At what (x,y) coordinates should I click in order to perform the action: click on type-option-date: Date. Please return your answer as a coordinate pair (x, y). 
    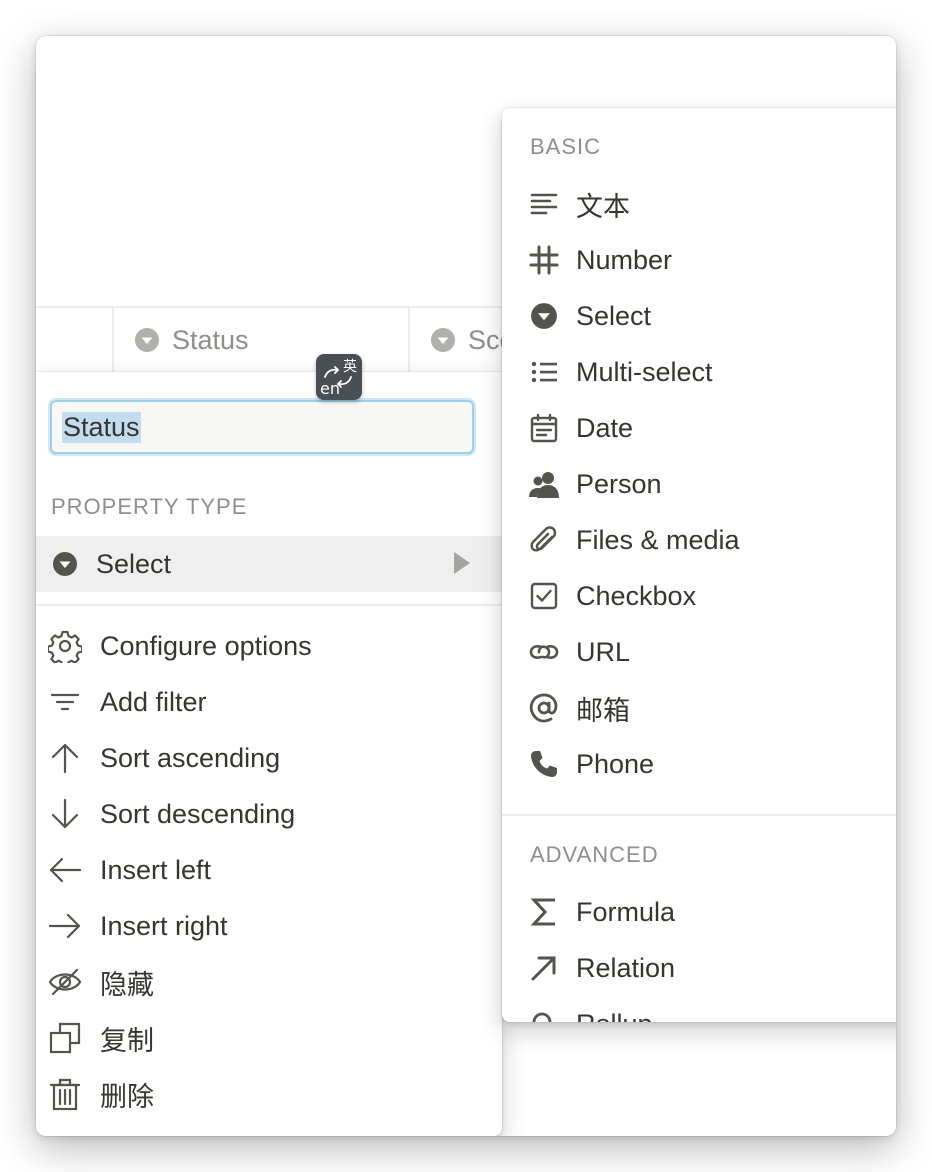
    Looking at the image, I should click on (699, 428).